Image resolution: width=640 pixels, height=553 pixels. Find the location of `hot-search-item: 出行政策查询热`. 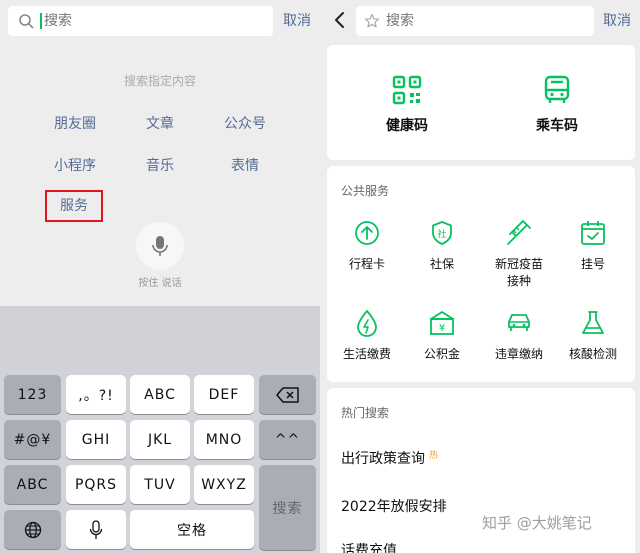

hot-search-item: 出行政策查询热 is located at coordinates (389, 458).